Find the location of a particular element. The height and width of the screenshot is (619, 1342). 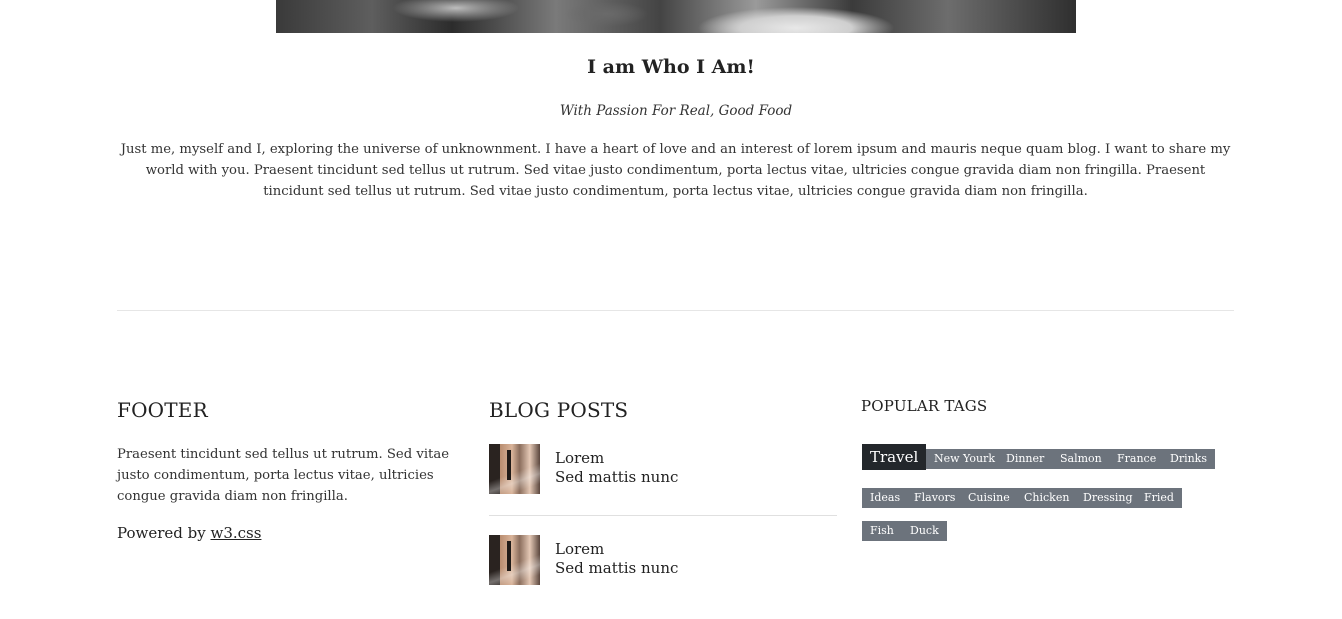

tag-dressing: Dressing is located at coordinates (1108, 498).